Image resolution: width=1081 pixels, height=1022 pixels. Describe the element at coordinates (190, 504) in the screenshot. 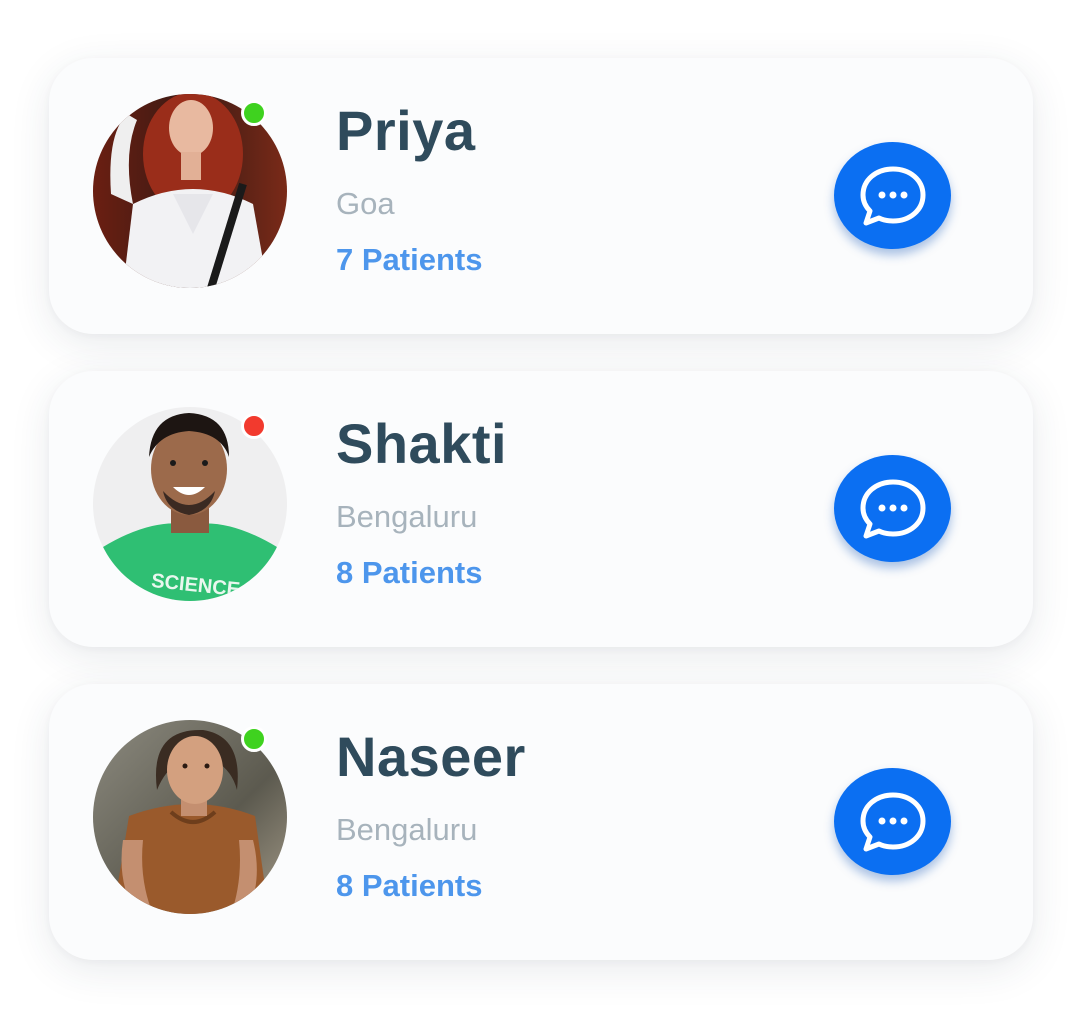

I see `avatar-container: SCIENCE` at that location.